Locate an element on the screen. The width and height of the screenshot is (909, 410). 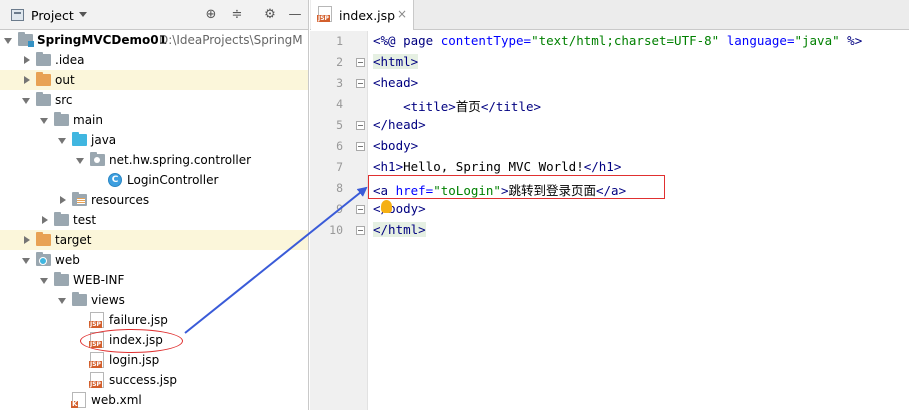
hide-panel-icon: — is located at coordinates (295, 15).